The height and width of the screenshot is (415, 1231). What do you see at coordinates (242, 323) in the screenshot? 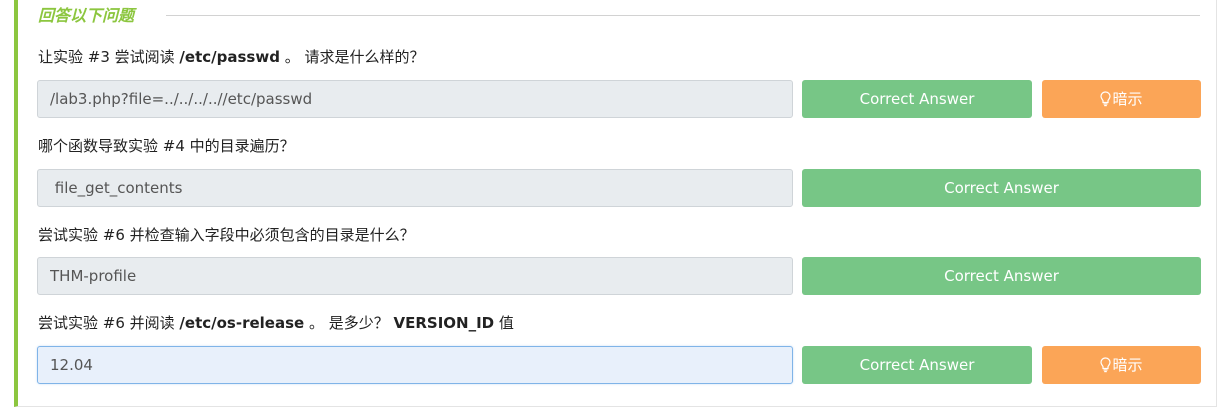
I see `question-4-path: /etc/os-release` at bounding box center [242, 323].